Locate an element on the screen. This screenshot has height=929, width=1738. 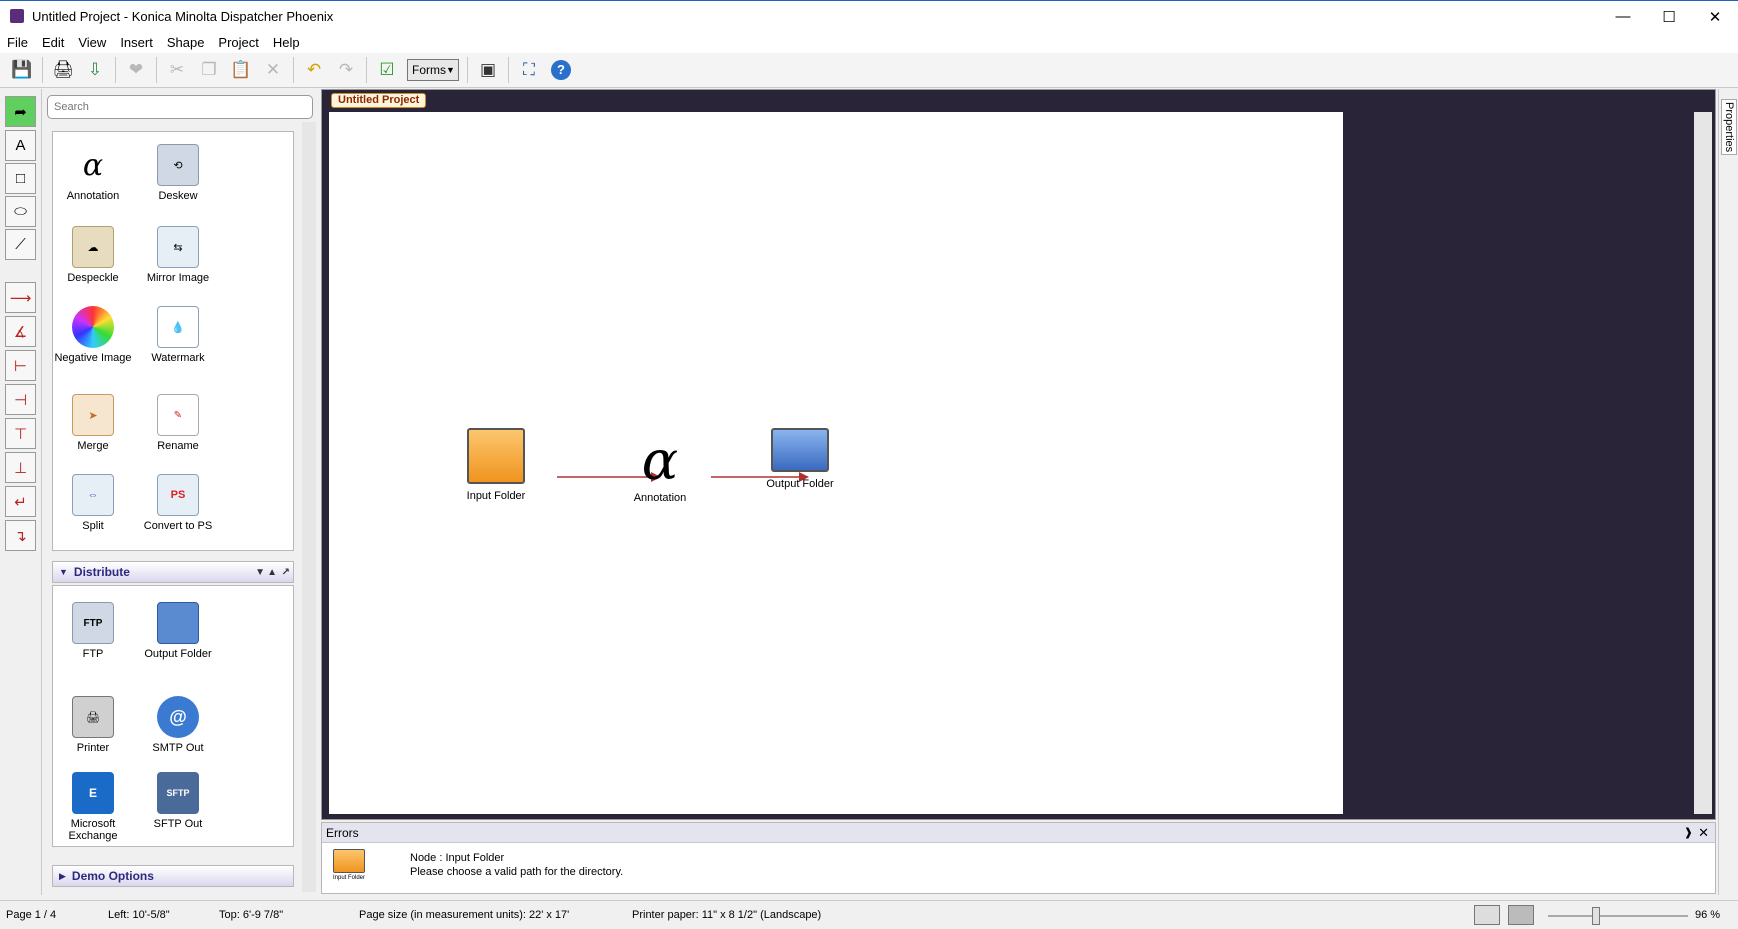
printer-icon: 🖨 is located at coordinates (93, 717).